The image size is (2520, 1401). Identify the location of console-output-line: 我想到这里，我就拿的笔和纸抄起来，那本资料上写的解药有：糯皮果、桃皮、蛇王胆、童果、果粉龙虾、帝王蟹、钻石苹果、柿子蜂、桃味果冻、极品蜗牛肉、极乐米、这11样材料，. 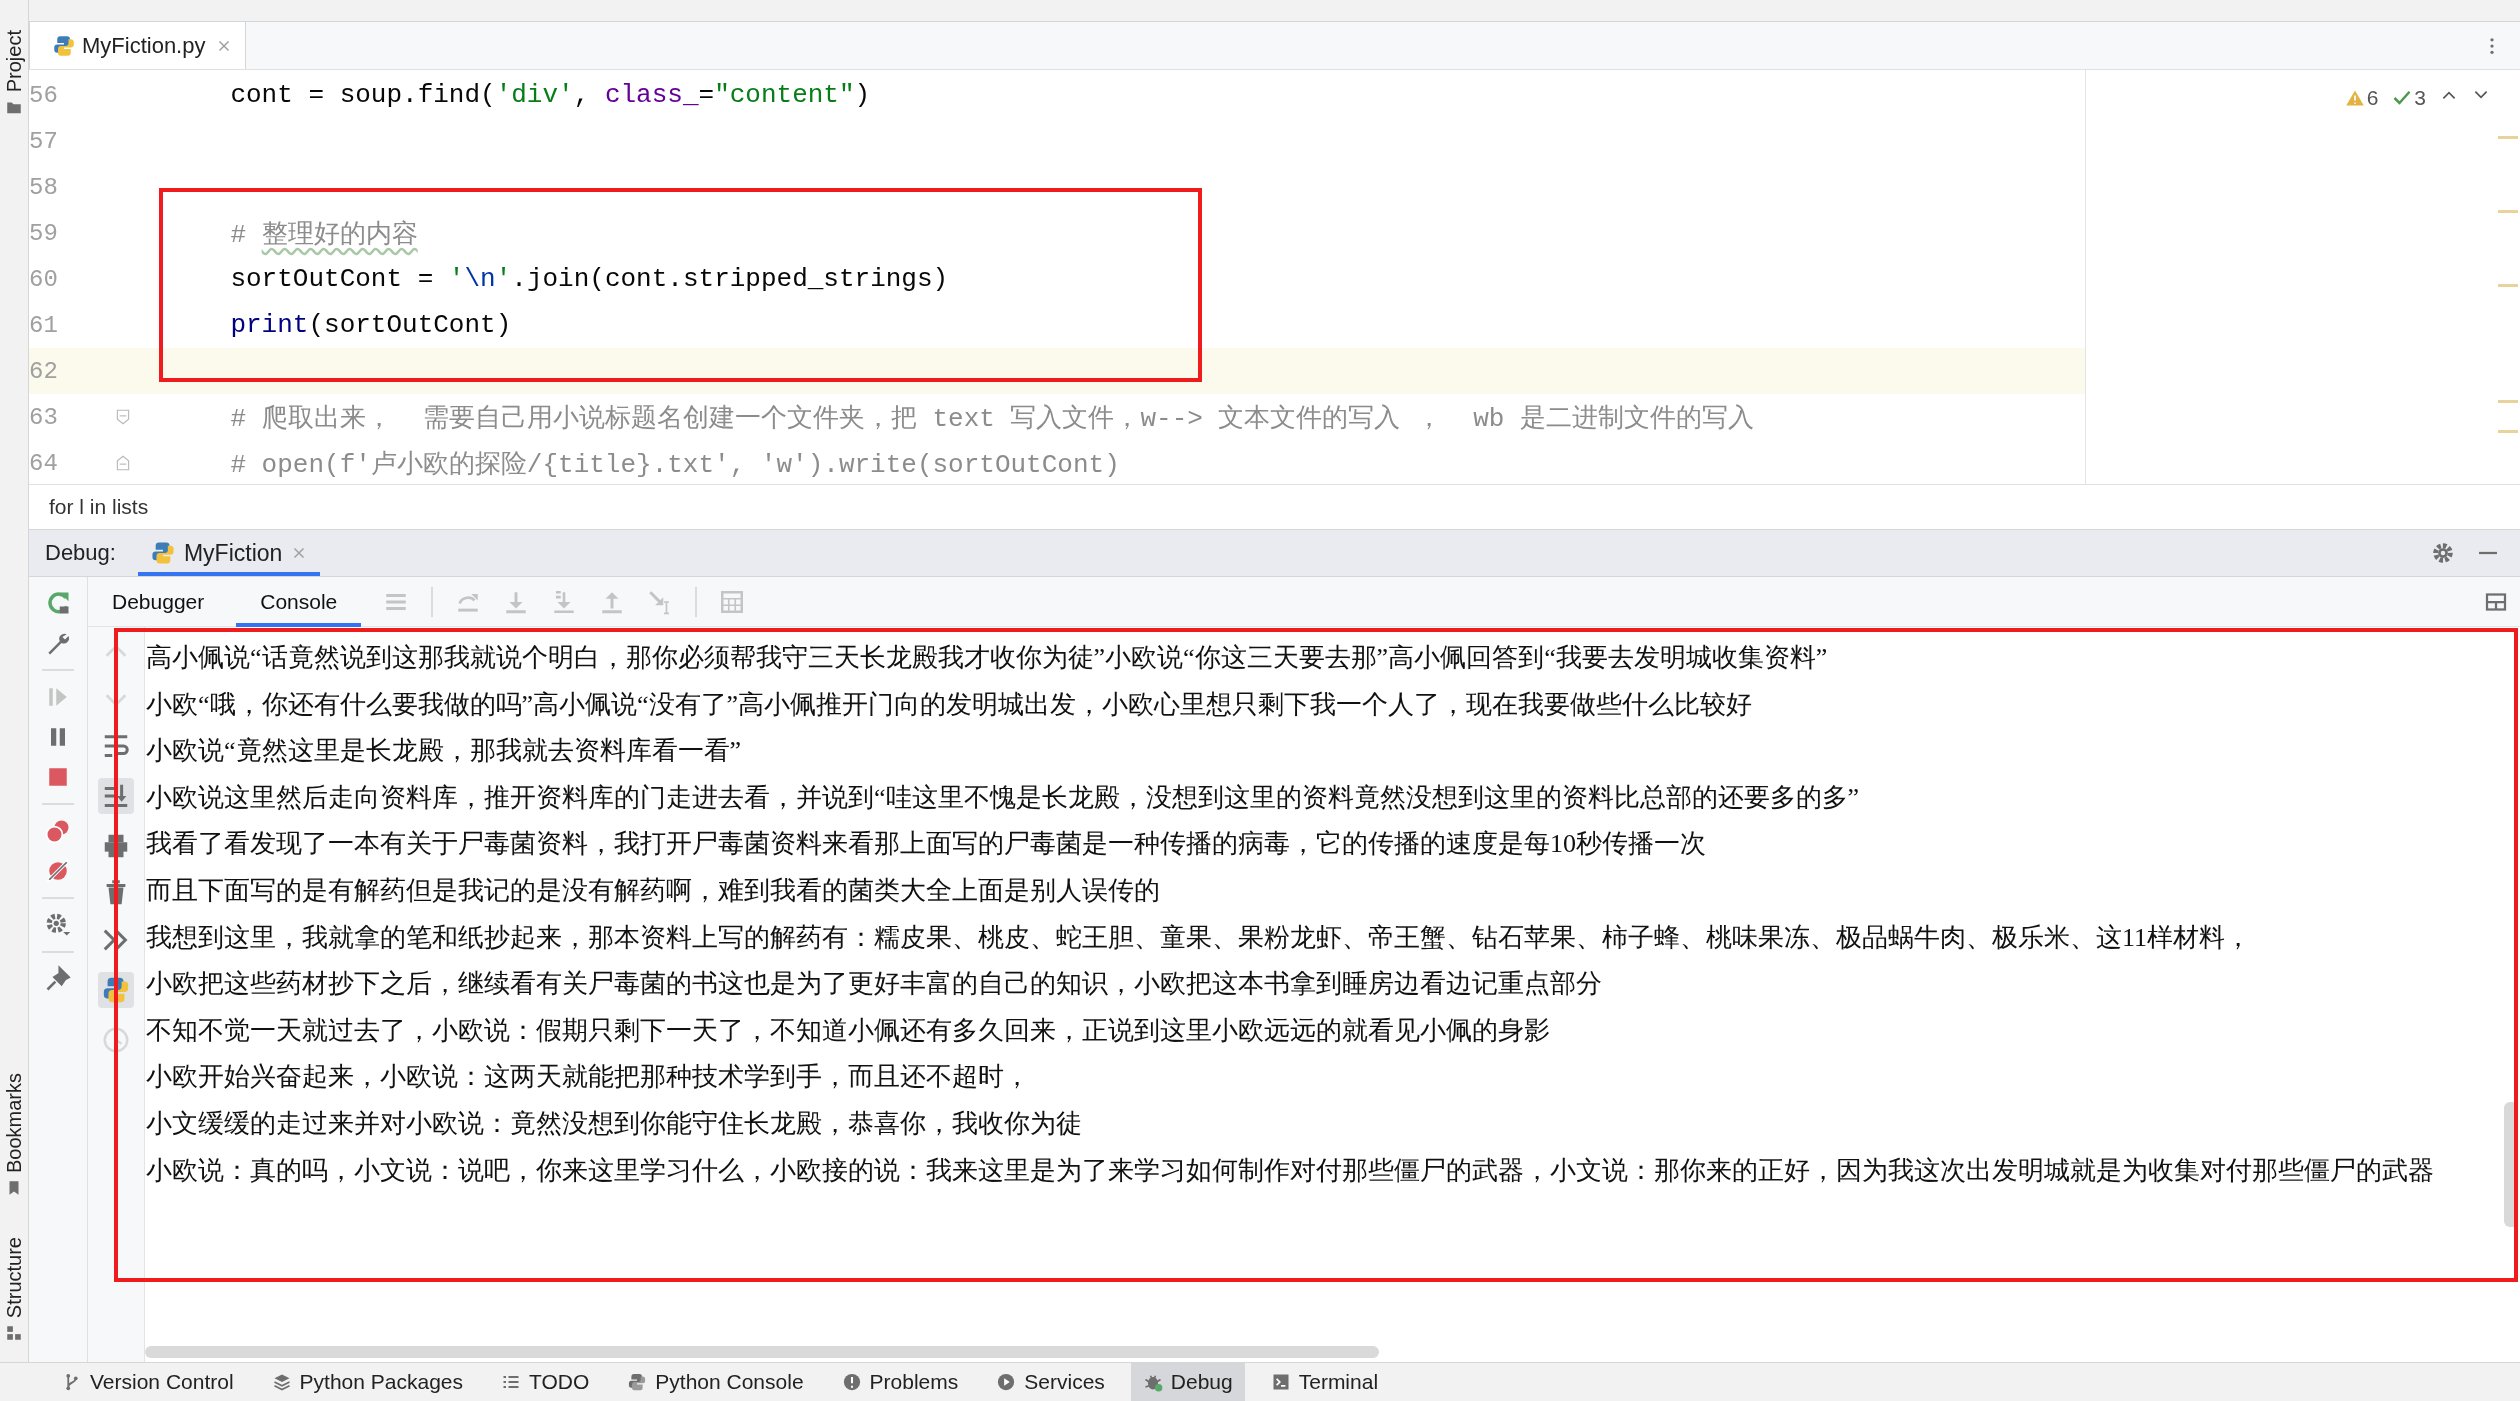
(1199, 937).